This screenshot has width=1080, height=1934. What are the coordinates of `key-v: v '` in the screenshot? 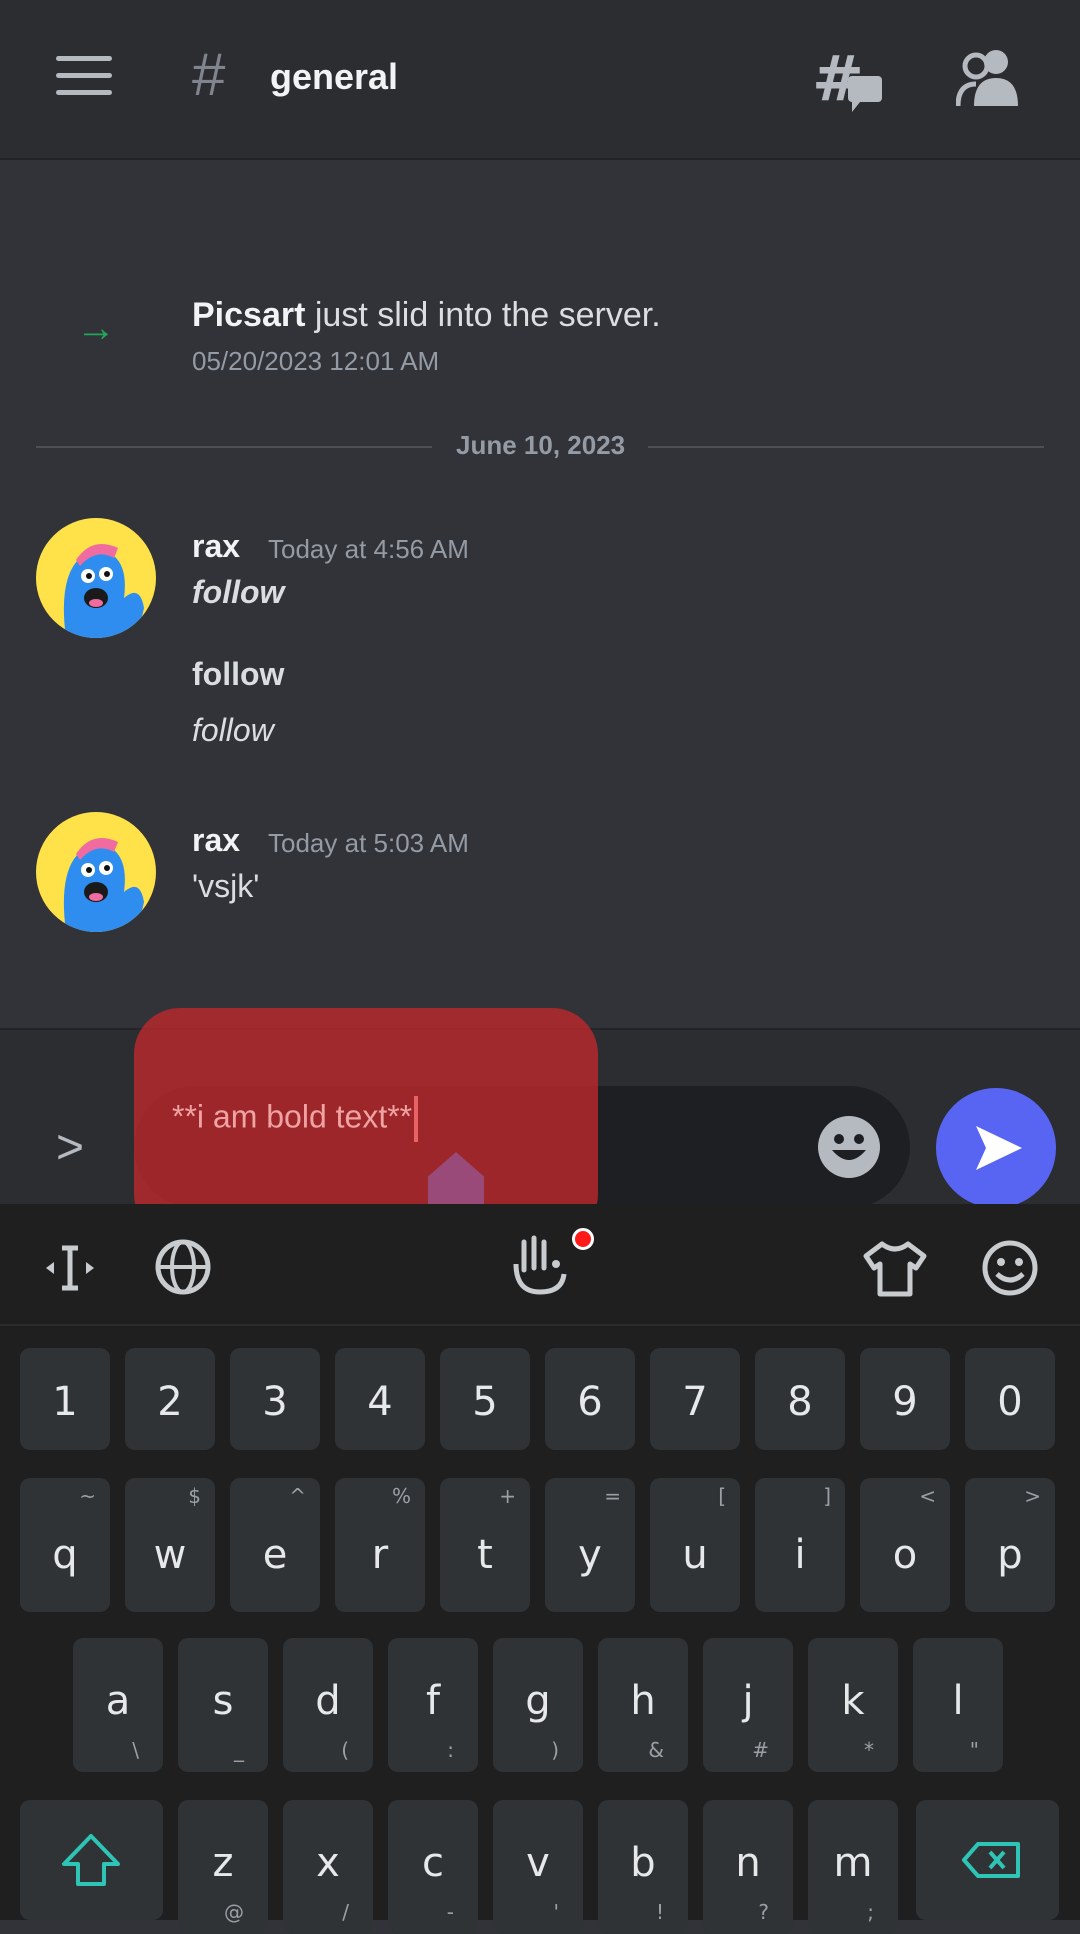 It's located at (538, 1867).